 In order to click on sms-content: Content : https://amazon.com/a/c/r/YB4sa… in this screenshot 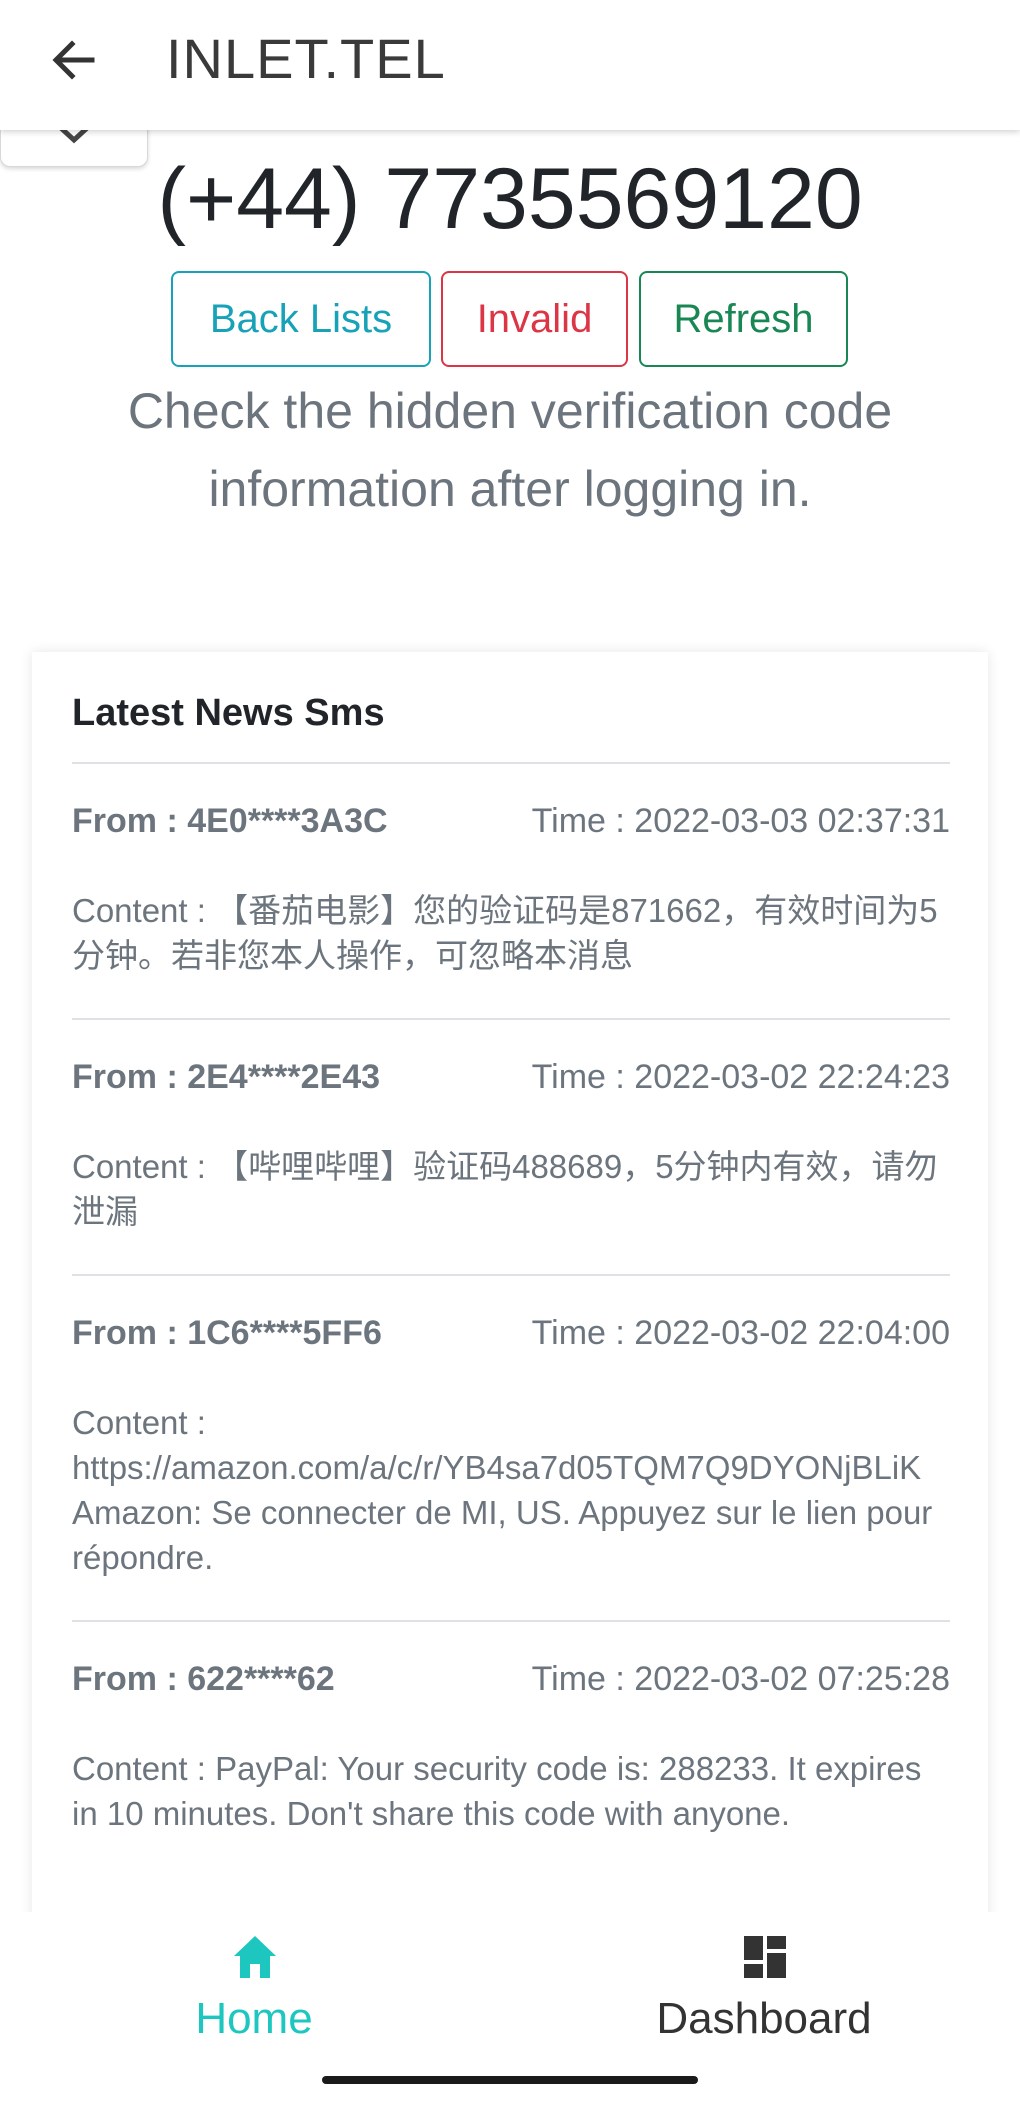, I will do `click(511, 1510)`.